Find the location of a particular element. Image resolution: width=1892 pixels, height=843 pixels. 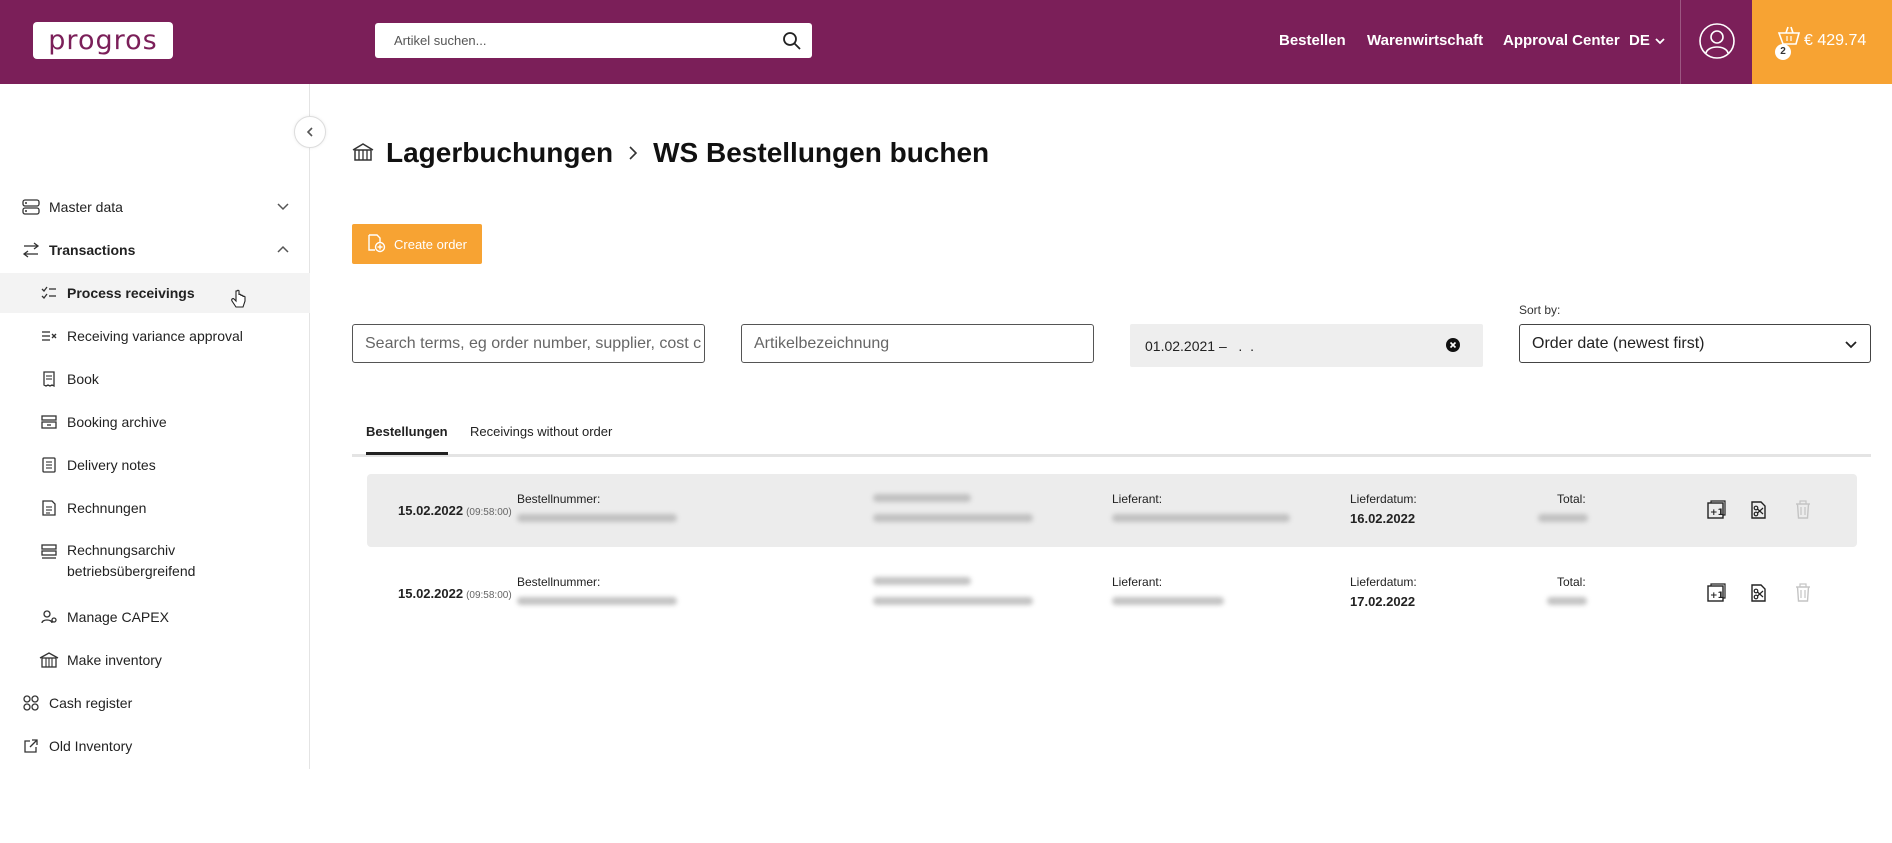

chevron-right-icon is located at coordinates (633, 153).